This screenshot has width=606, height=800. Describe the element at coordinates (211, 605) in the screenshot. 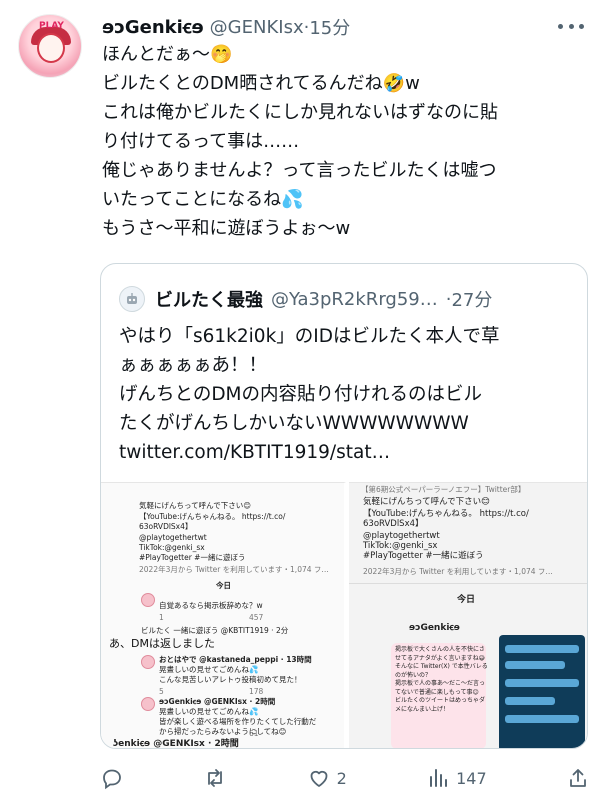

I see `left-reply-text: 自覚あるなら掲示板辞めな？w` at that location.